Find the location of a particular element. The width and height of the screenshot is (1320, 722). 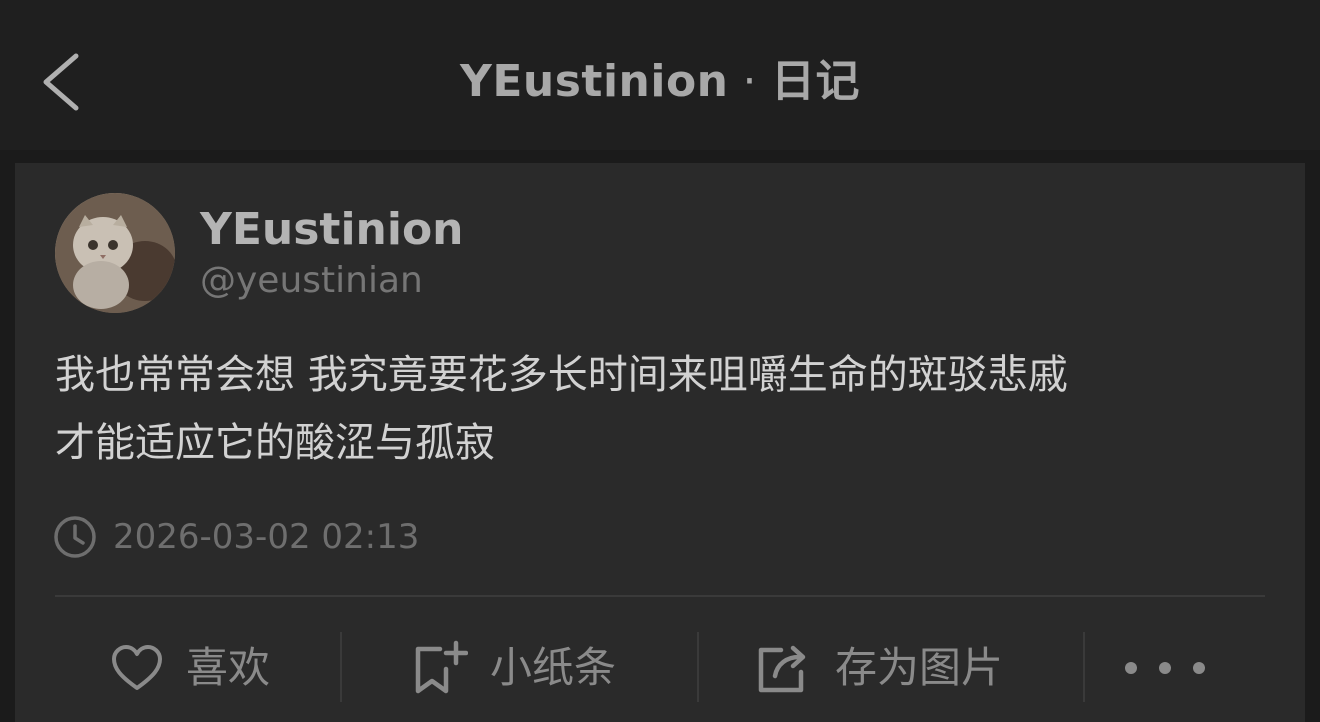

save-image-button: 存为图片 is located at coordinates (879, 668).